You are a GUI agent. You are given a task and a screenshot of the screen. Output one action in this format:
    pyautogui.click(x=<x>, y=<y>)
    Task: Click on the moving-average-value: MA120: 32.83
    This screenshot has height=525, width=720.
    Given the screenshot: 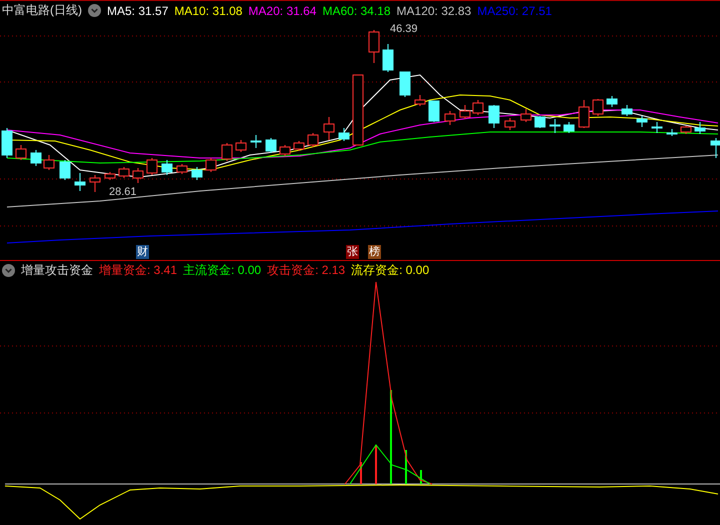 What is the action you would take?
    pyautogui.click(x=434, y=11)
    